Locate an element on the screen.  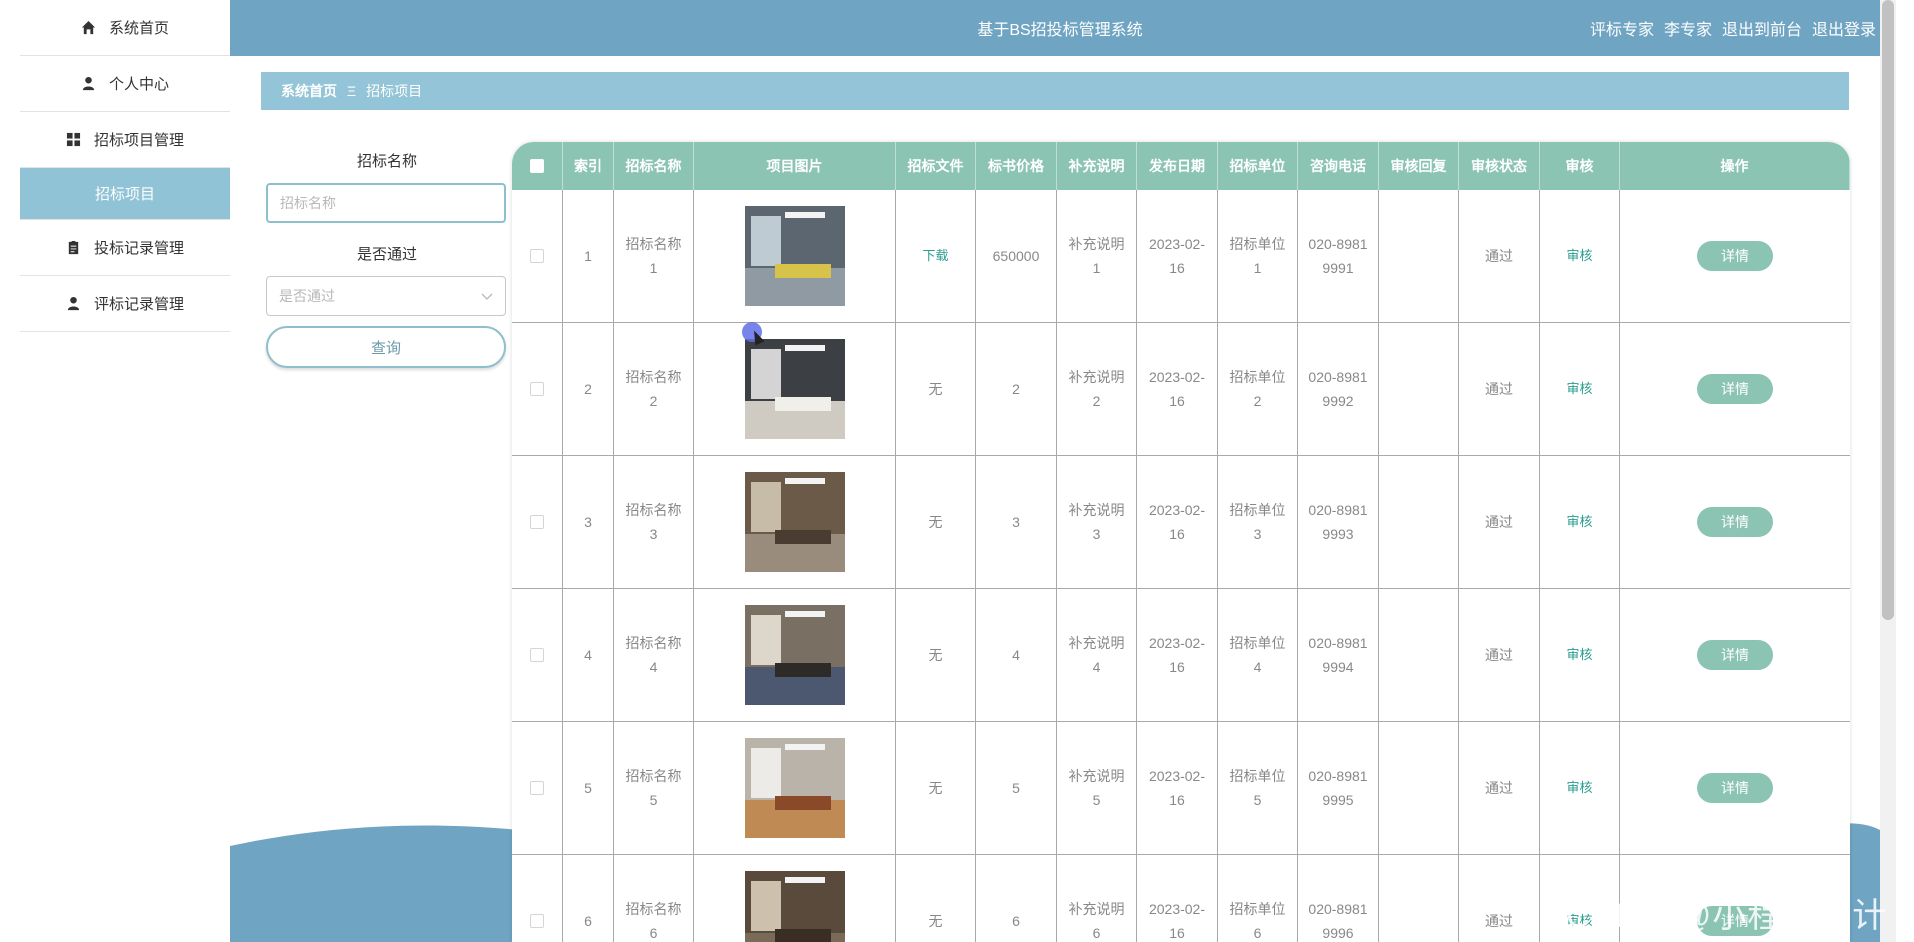
sidebar-item-bid-project: 招标项目 is located at coordinates (125, 194).